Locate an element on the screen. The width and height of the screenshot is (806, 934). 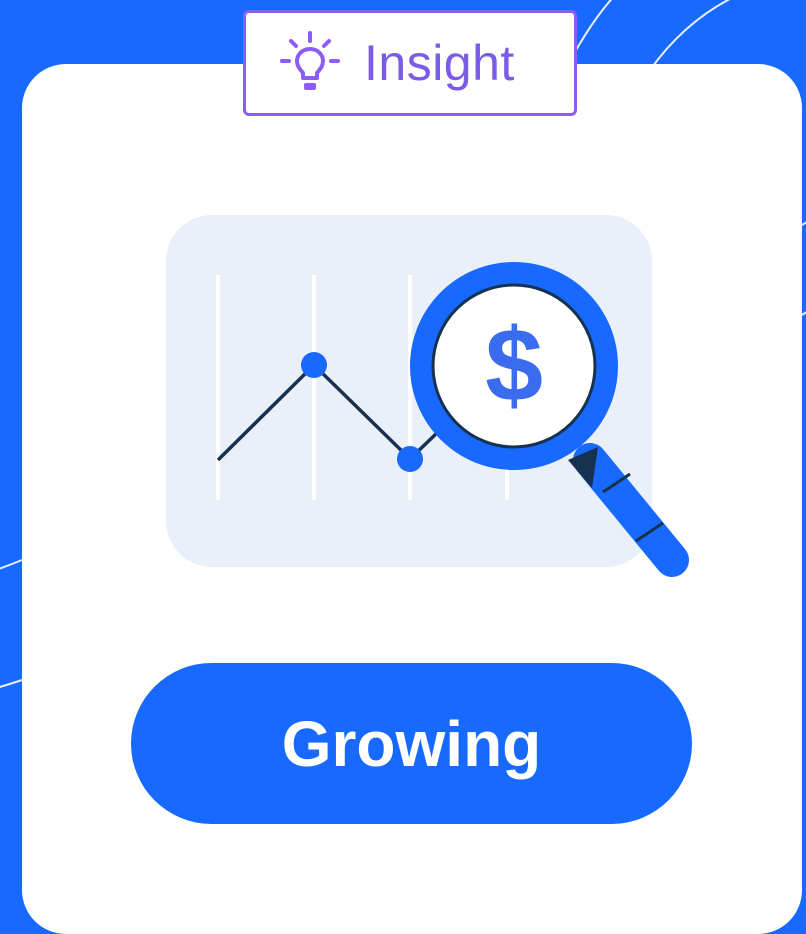
status-label: Growing is located at coordinates (411, 743).